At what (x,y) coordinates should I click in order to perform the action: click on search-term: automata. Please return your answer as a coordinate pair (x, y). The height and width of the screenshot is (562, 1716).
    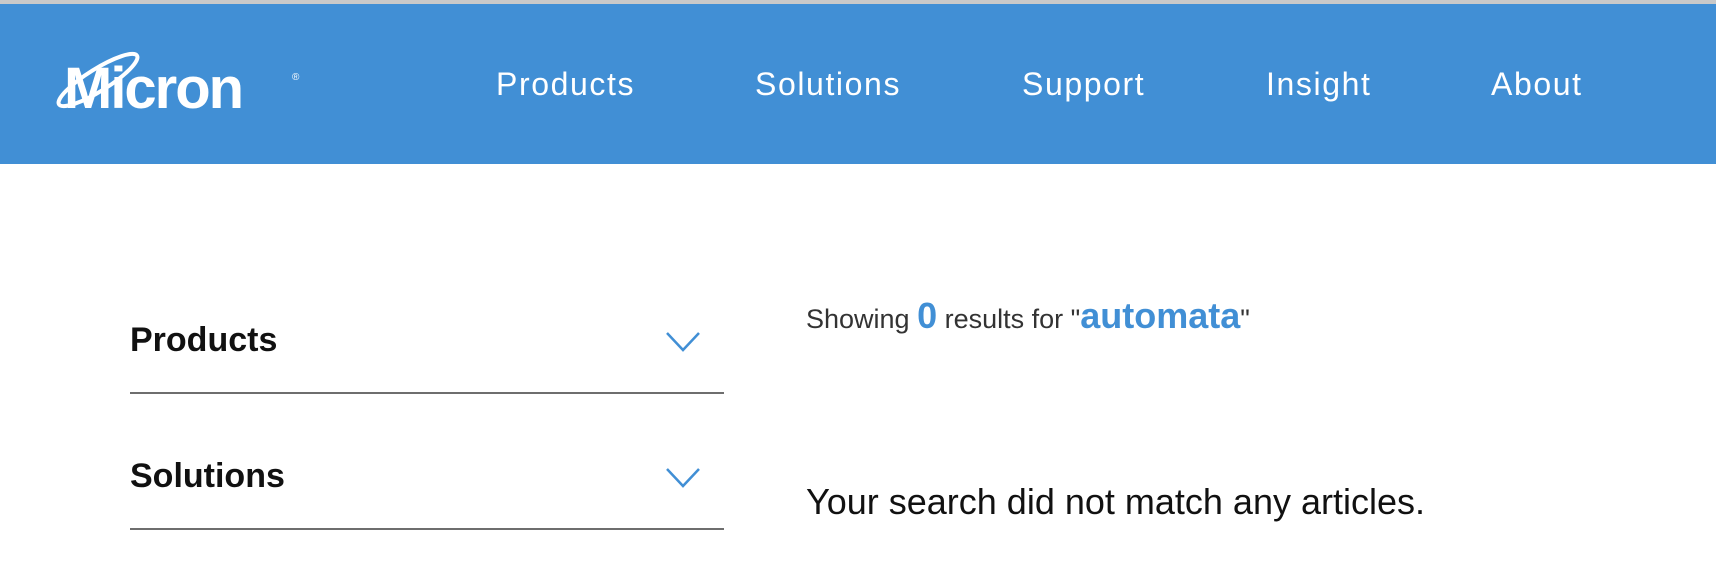
    Looking at the image, I should click on (1160, 315).